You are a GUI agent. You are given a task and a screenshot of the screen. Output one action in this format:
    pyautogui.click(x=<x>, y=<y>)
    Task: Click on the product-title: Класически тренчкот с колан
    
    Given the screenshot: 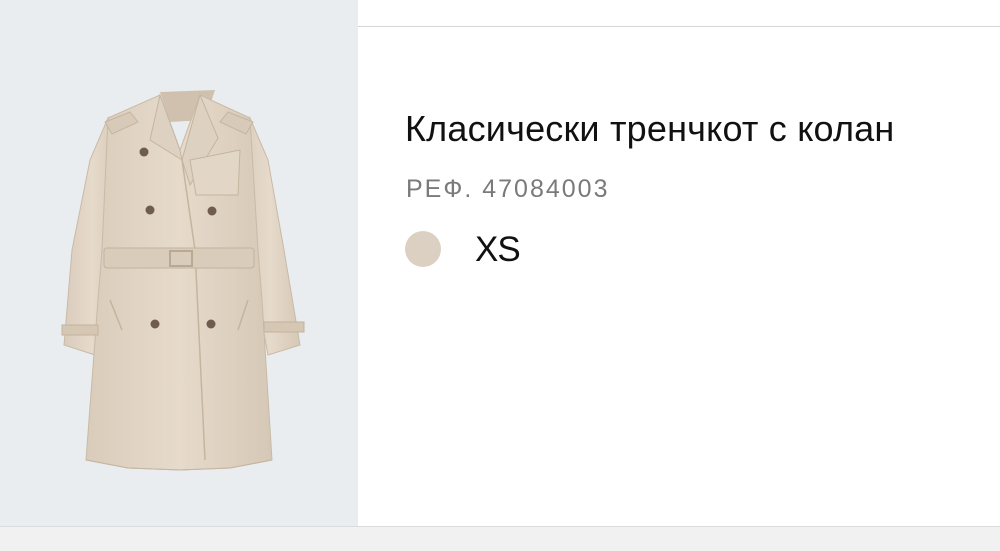 What is the action you would take?
    pyautogui.click(x=650, y=128)
    